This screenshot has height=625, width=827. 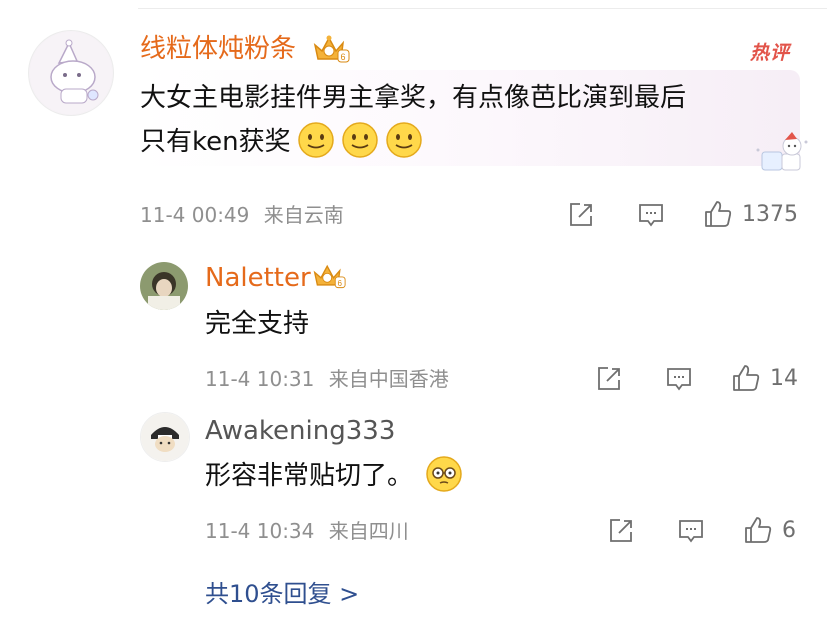 What do you see at coordinates (260, 531) in the screenshot?
I see `reply-time: 11-4 10:34` at bounding box center [260, 531].